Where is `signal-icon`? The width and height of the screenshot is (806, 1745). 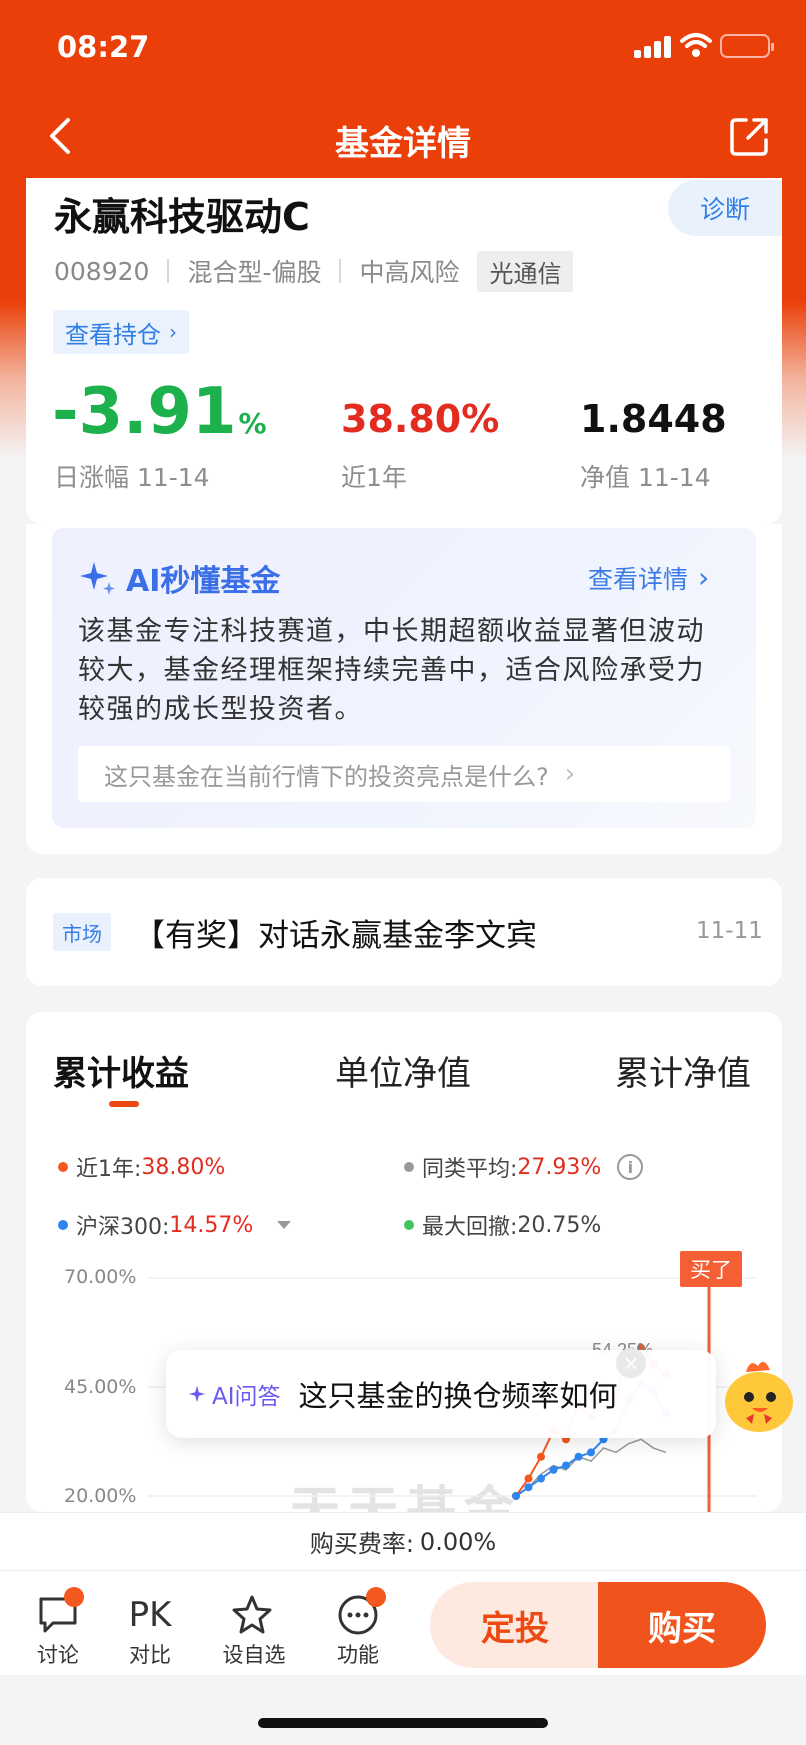
signal-icon is located at coordinates (654, 47).